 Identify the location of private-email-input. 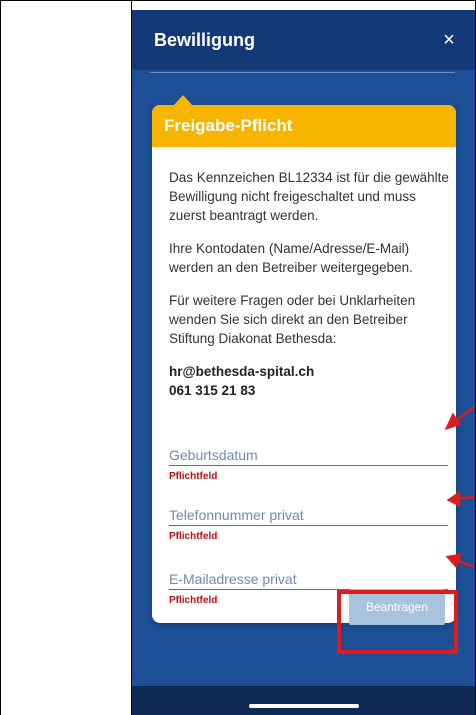
(308, 579).